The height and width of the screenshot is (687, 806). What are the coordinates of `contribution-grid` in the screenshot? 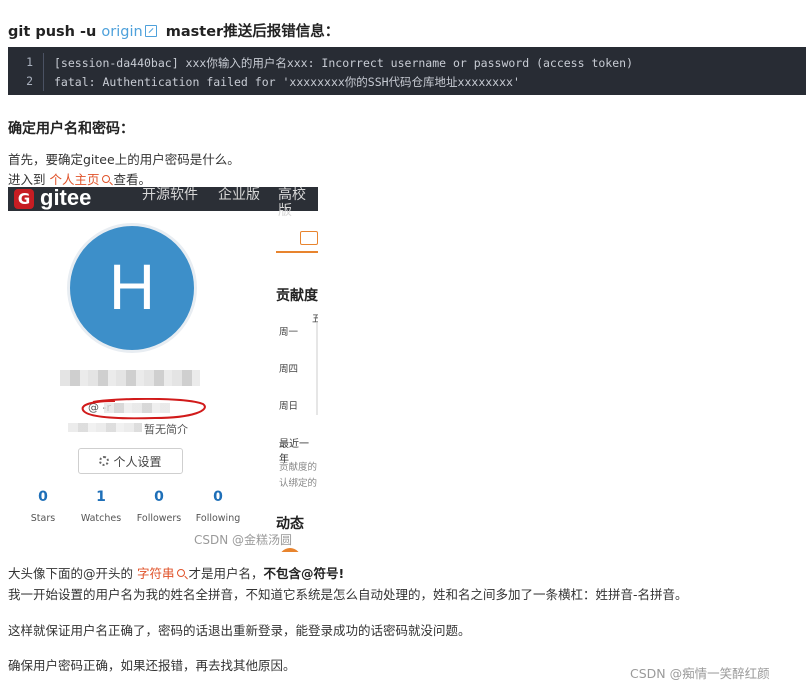 It's located at (317, 369).